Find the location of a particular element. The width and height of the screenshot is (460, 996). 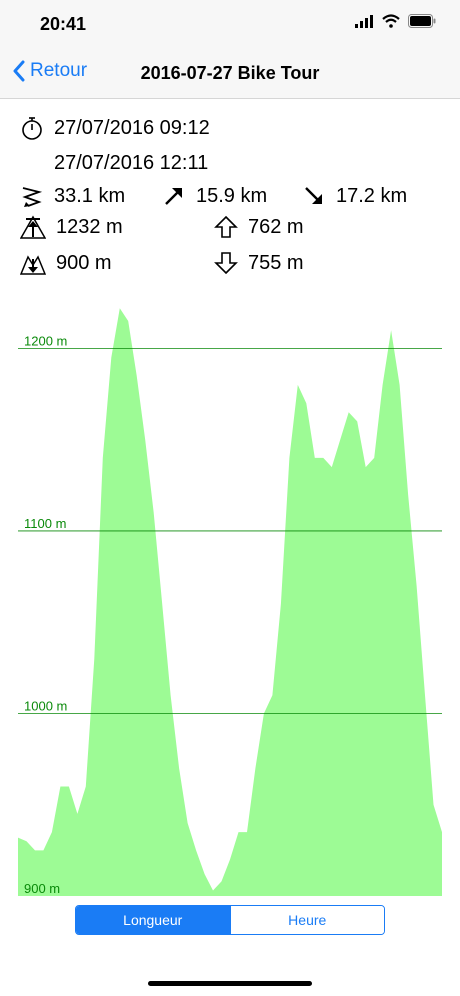

min-altitude: 900 m is located at coordinates (84, 262).